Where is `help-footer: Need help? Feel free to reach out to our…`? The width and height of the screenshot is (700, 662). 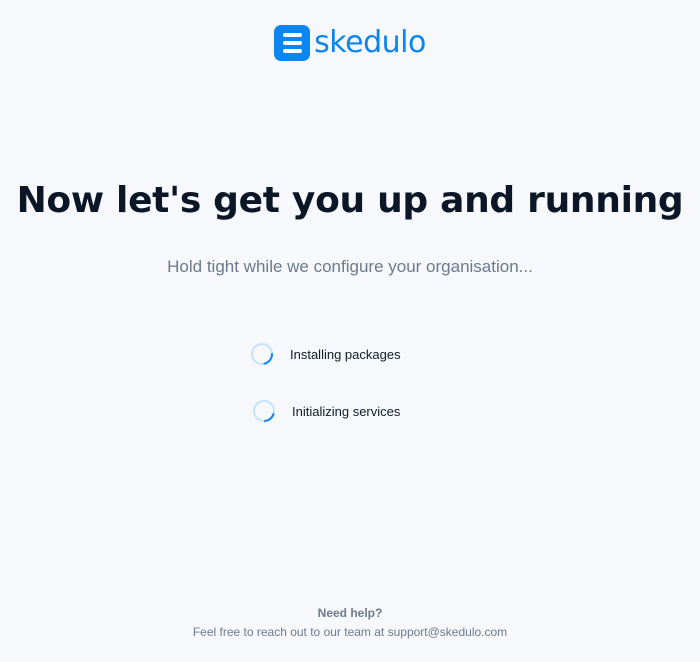
help-footer: Need help? Feel free to reach out to our… is located at coordinates (350, 622).